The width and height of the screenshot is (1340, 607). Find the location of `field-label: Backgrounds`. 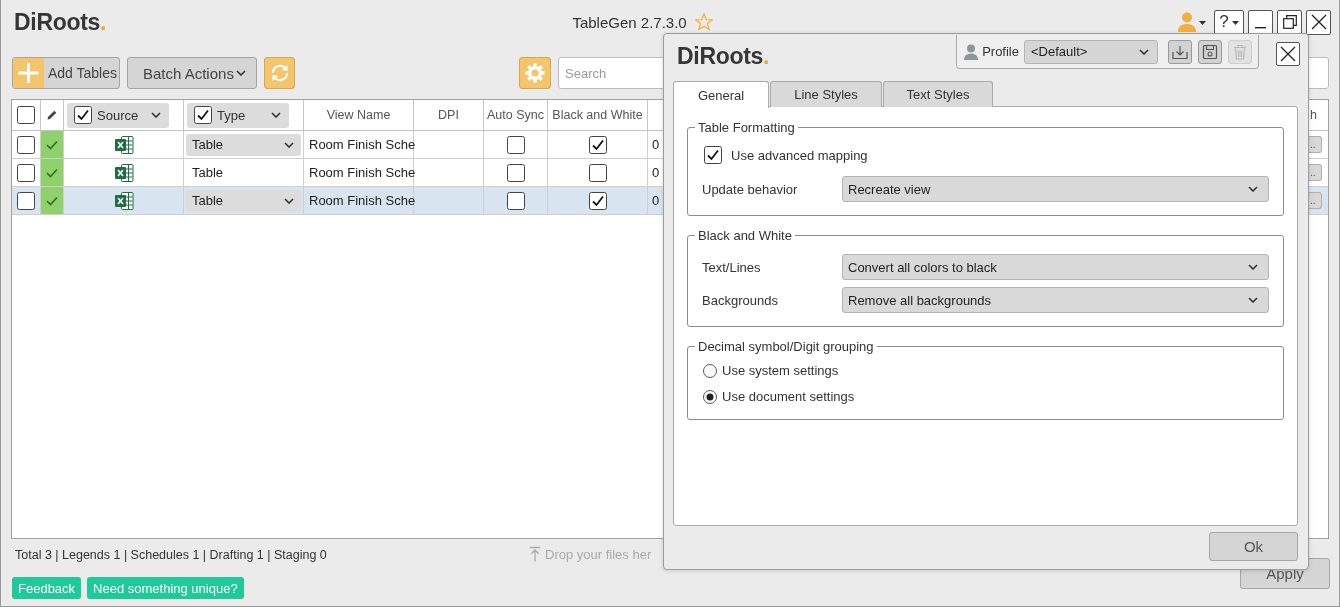

field-label: Backgrounds is located at coordinates (740, 300).